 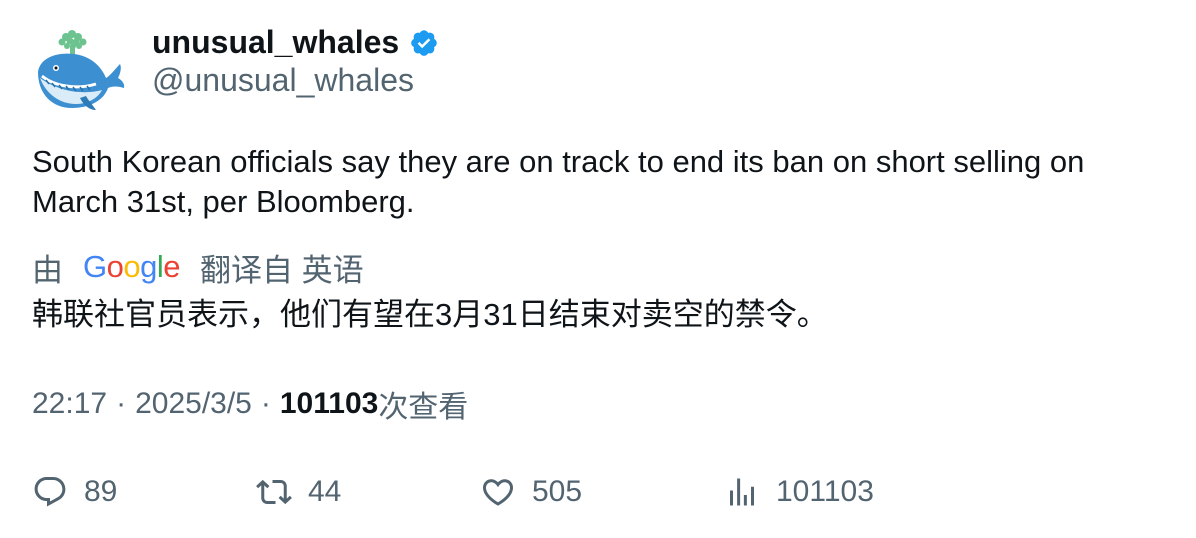 I want to click on whale-avatar-icon, so click(x=81, y=70).